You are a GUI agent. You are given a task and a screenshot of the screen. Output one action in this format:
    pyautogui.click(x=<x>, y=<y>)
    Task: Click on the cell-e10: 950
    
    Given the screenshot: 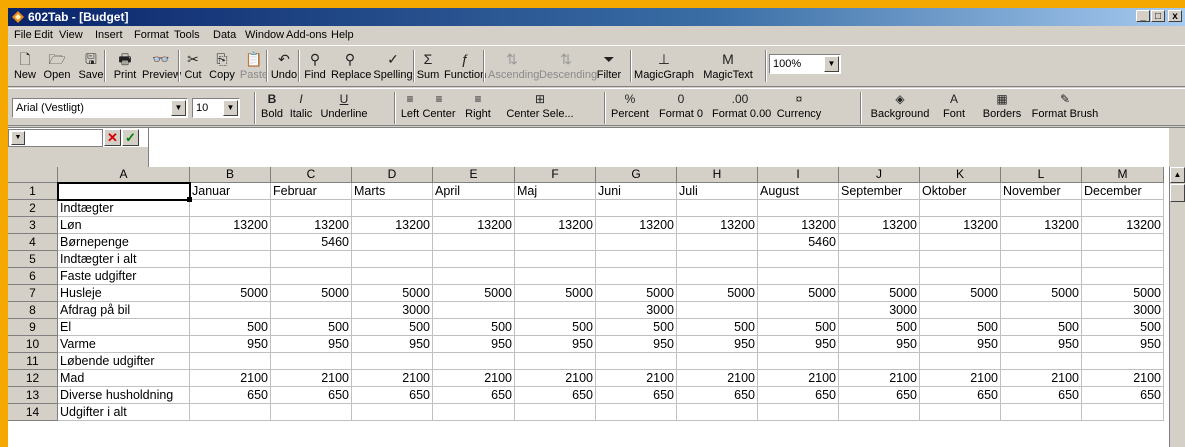 What is the action you would take?
    pyautogui.click(x=474, y=344)
    